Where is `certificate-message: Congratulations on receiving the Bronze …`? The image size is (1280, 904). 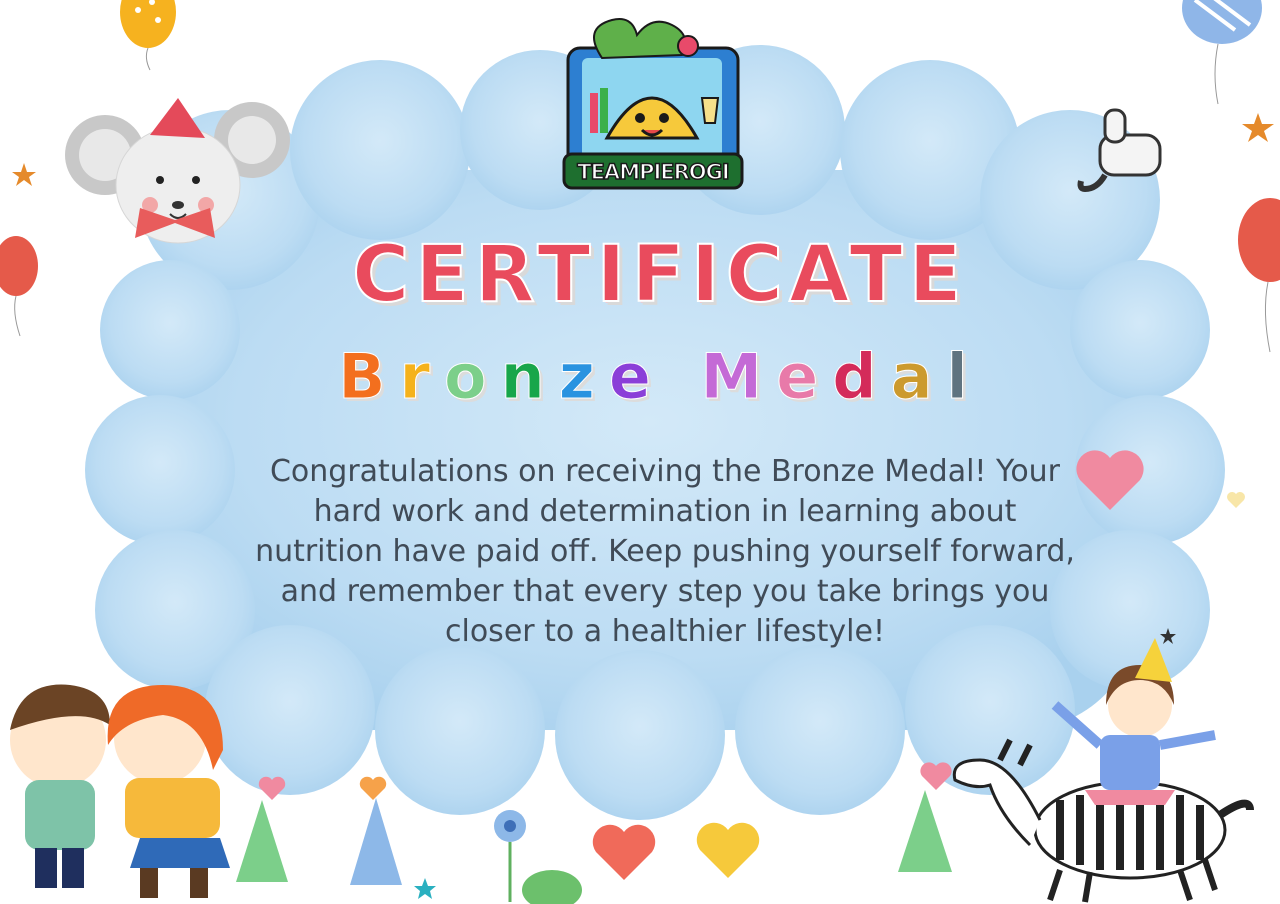
certificate-message: Congratulations on receiving the Bronze … is located at coordinates (665, 551).